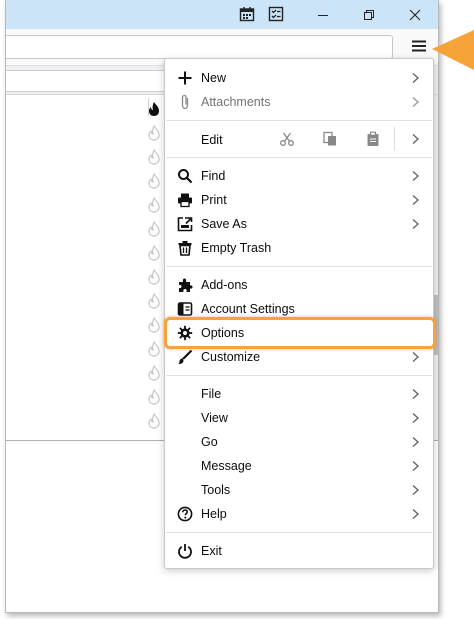 Image resolution: width=474 pixels, height=619 pixels. I want to click on menu-item-customize: Customize, so click(299, 357).